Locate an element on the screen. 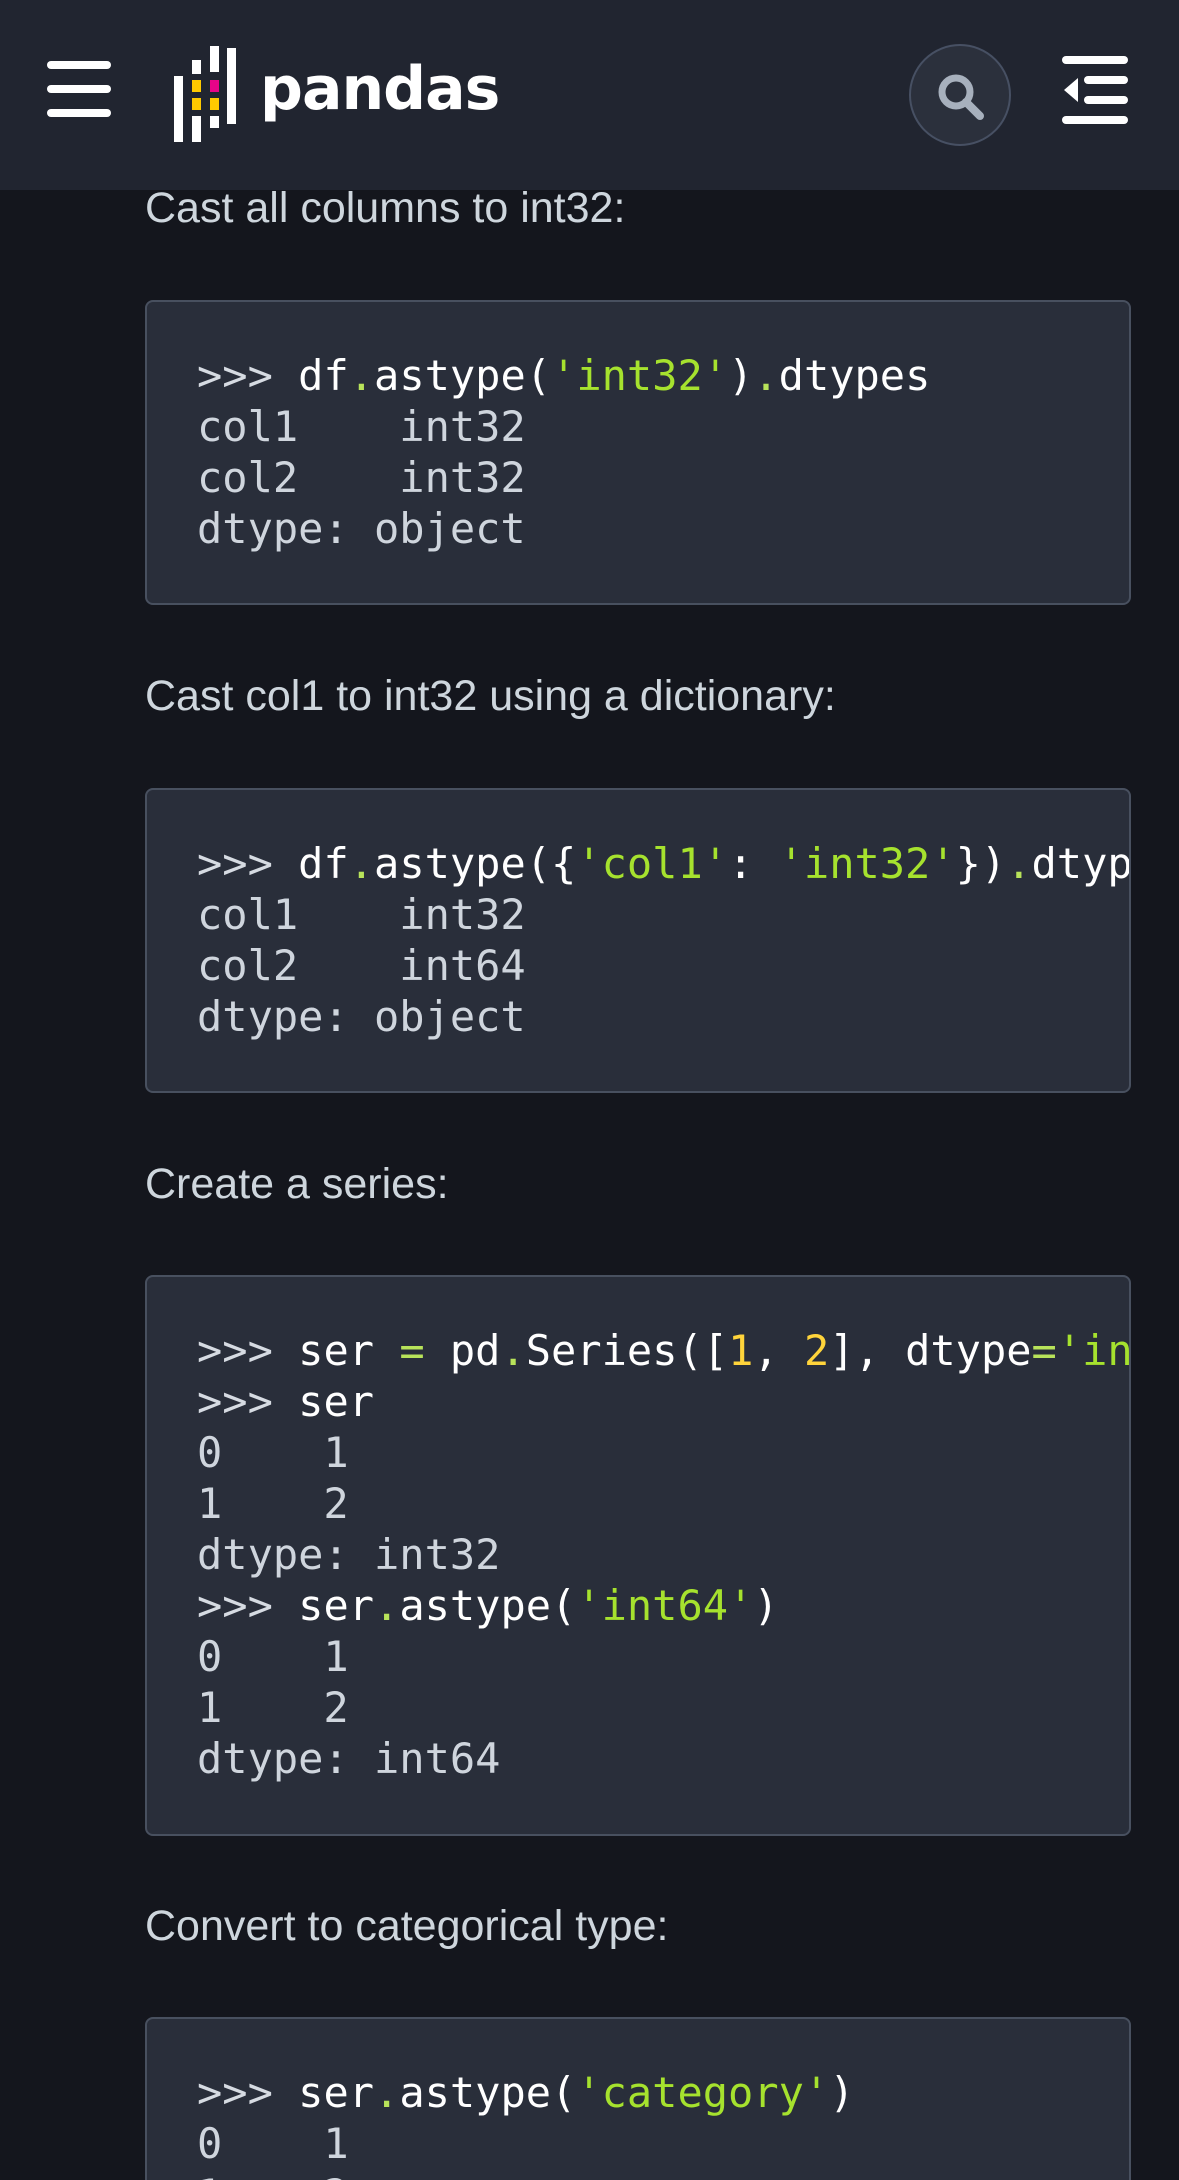 The height and width of the screenshot is (2180, 1179). paragraph-create-series: Create a series: is located at coordinates (297, 1184).